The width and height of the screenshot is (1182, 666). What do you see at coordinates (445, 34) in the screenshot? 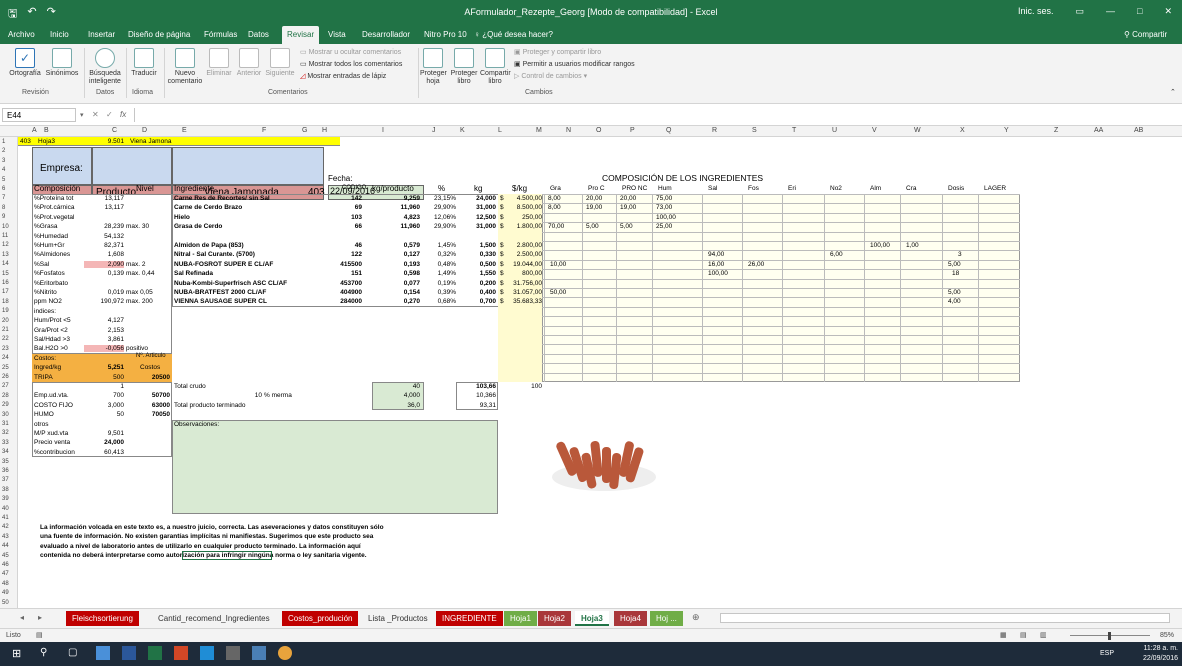
I see `tab-nitro: Nitro Pro 10` at bounding box center [445, 34].